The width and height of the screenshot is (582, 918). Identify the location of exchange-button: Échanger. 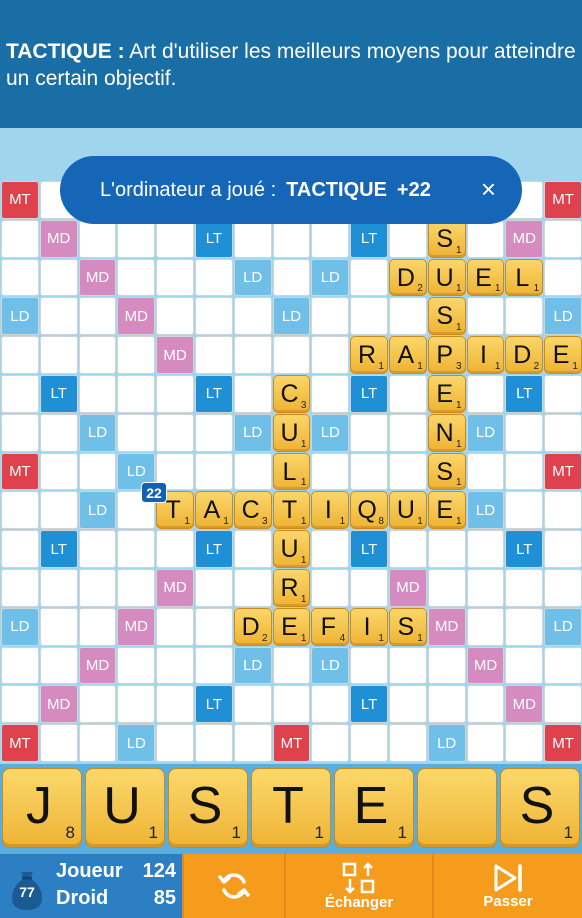
(358, 886).